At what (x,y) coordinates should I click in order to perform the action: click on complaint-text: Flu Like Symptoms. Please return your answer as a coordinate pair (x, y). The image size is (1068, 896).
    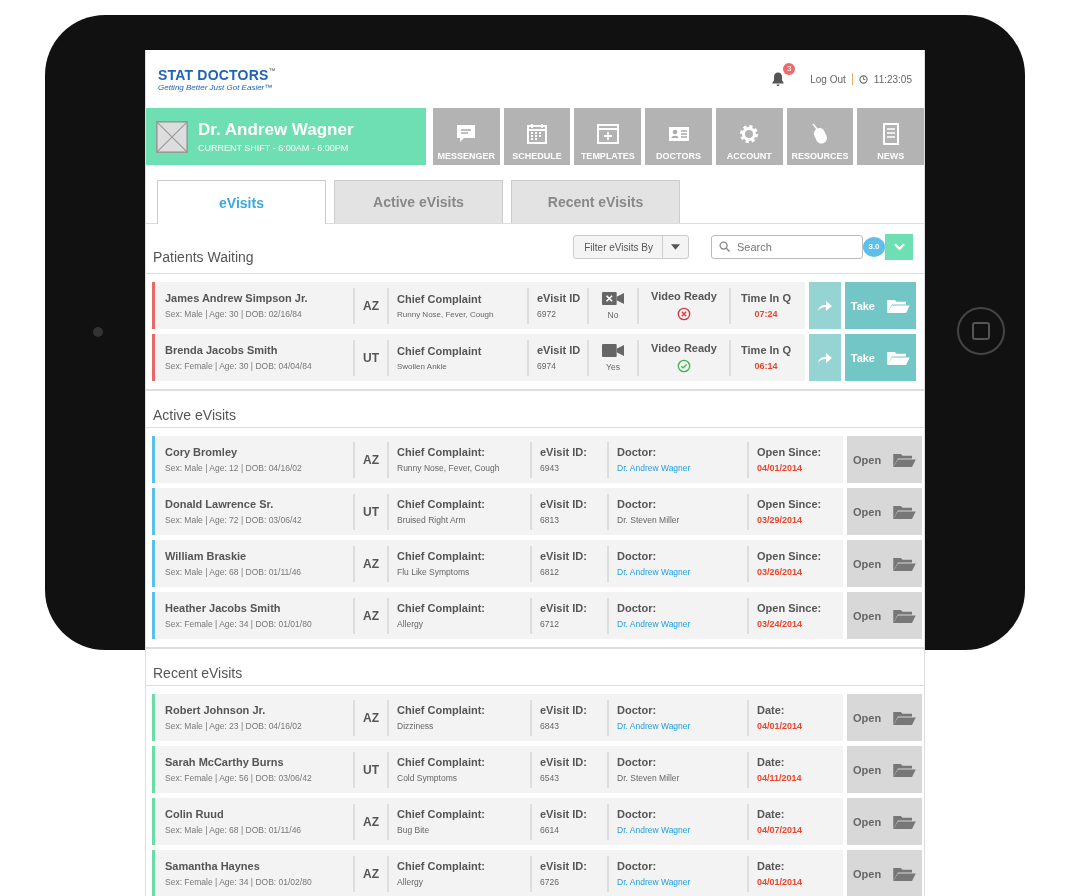
    Looking at the image, I should click on (434, 572).